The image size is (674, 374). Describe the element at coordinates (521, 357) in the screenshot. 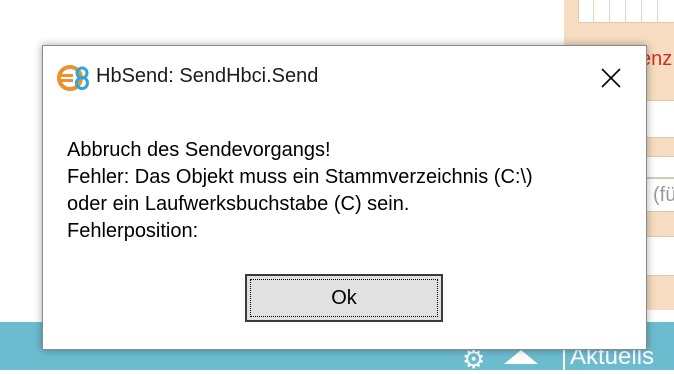

I see `up-arrow-icon` at that location.